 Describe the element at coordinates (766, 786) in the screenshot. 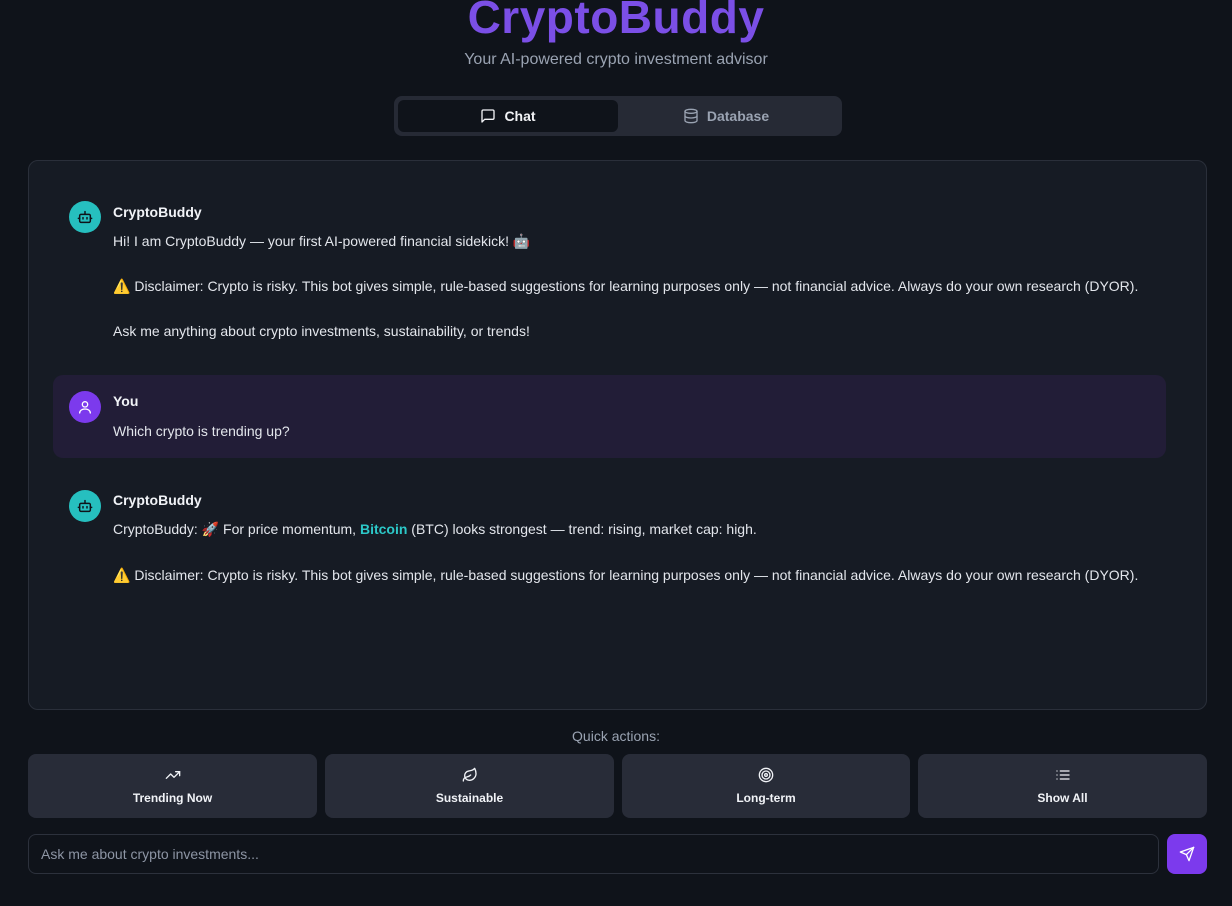

I see `quick-action-long-term: Long-term` at that location.